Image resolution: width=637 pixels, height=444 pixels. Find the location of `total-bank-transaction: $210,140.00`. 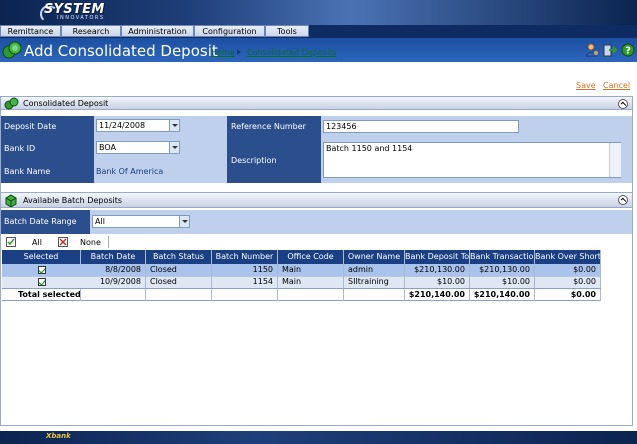

total-bank-transaction: $210,140.00 is located at coordinates (502, 295).